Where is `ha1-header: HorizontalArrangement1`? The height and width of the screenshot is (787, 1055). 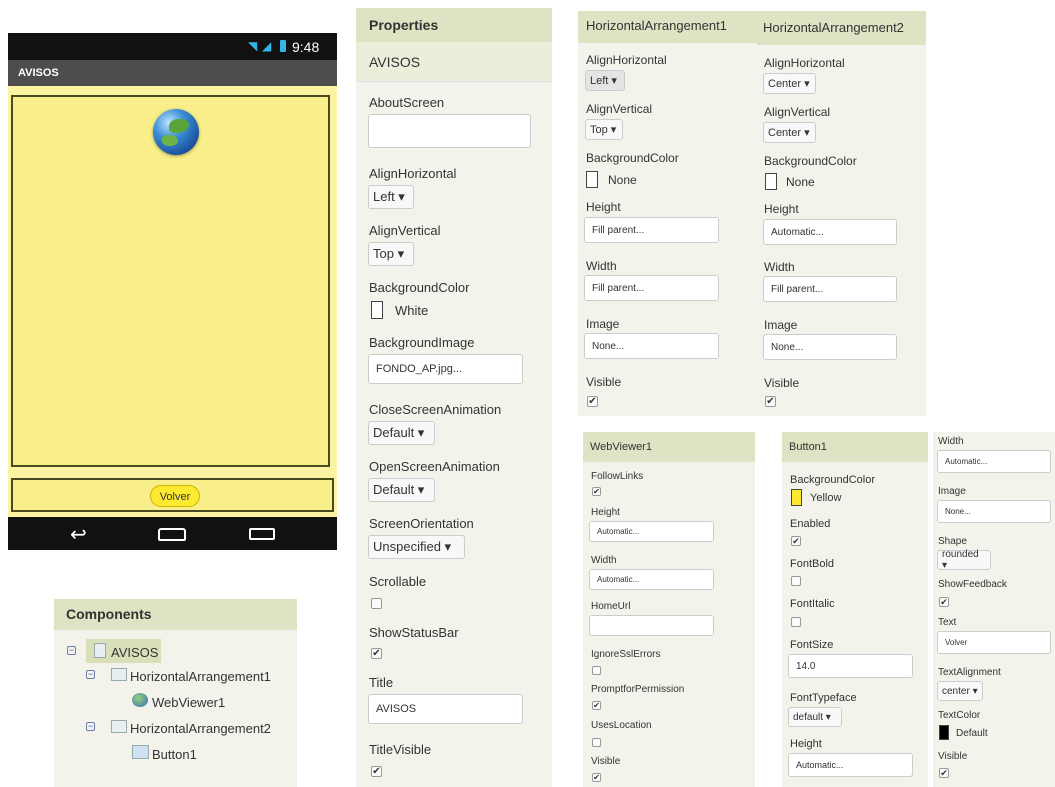
ha1-header: HorizontalArrangement1 is located at coordinates (667, 27).